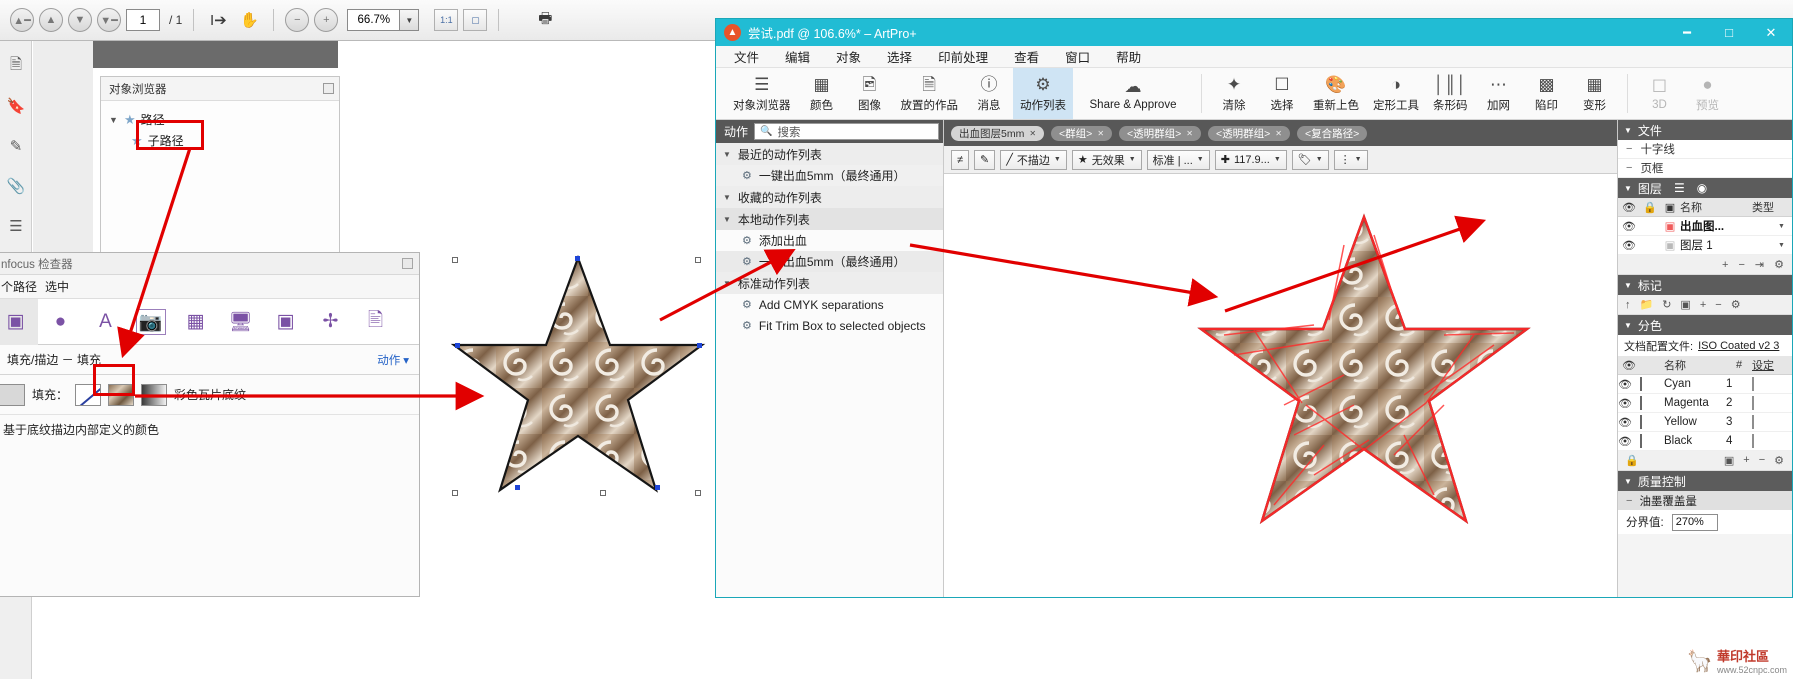 This screenshot has width=1793, height=679. What do you see at coordinates (1741, 265) in the screenshot?
I see `remove-layer-icon: −` at bounding box center [1741, 265].